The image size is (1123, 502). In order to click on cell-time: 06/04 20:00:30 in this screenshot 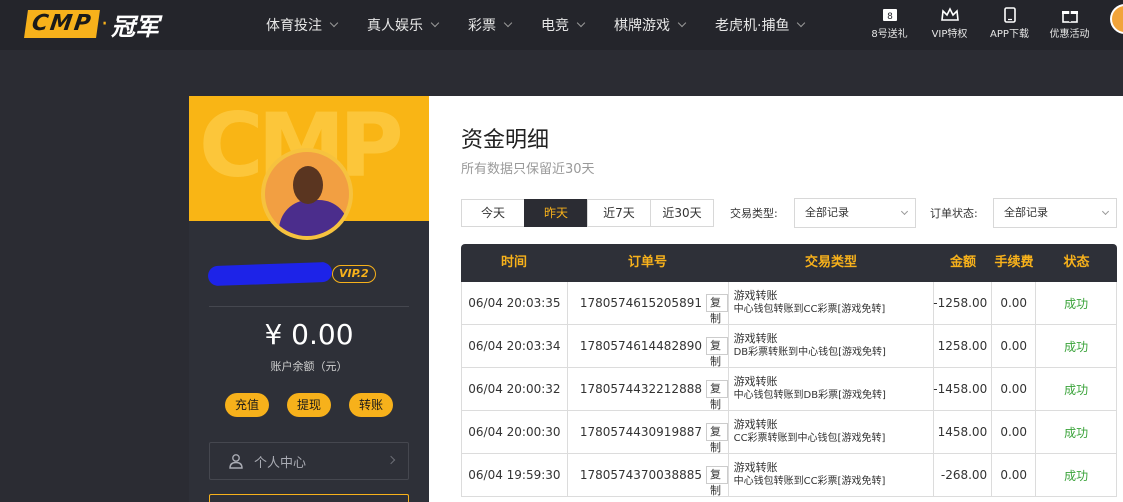, I will do `click(515, 432)`.